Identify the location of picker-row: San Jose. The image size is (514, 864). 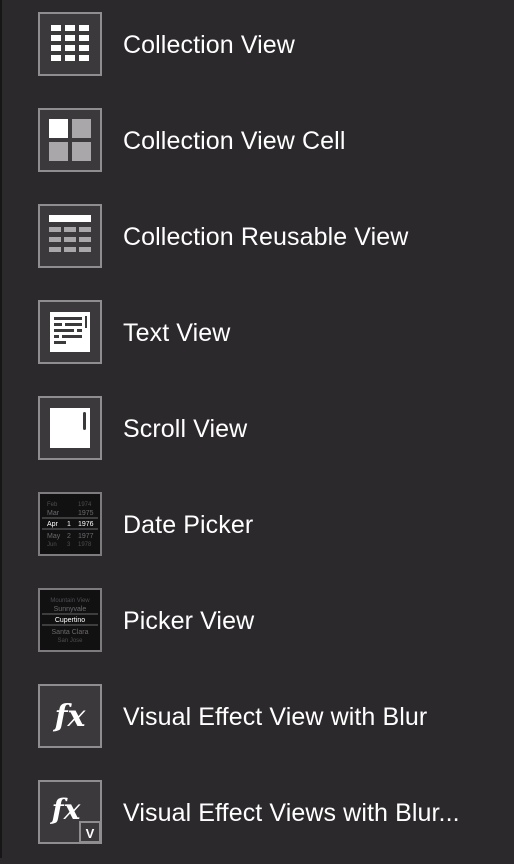
(70, 641).